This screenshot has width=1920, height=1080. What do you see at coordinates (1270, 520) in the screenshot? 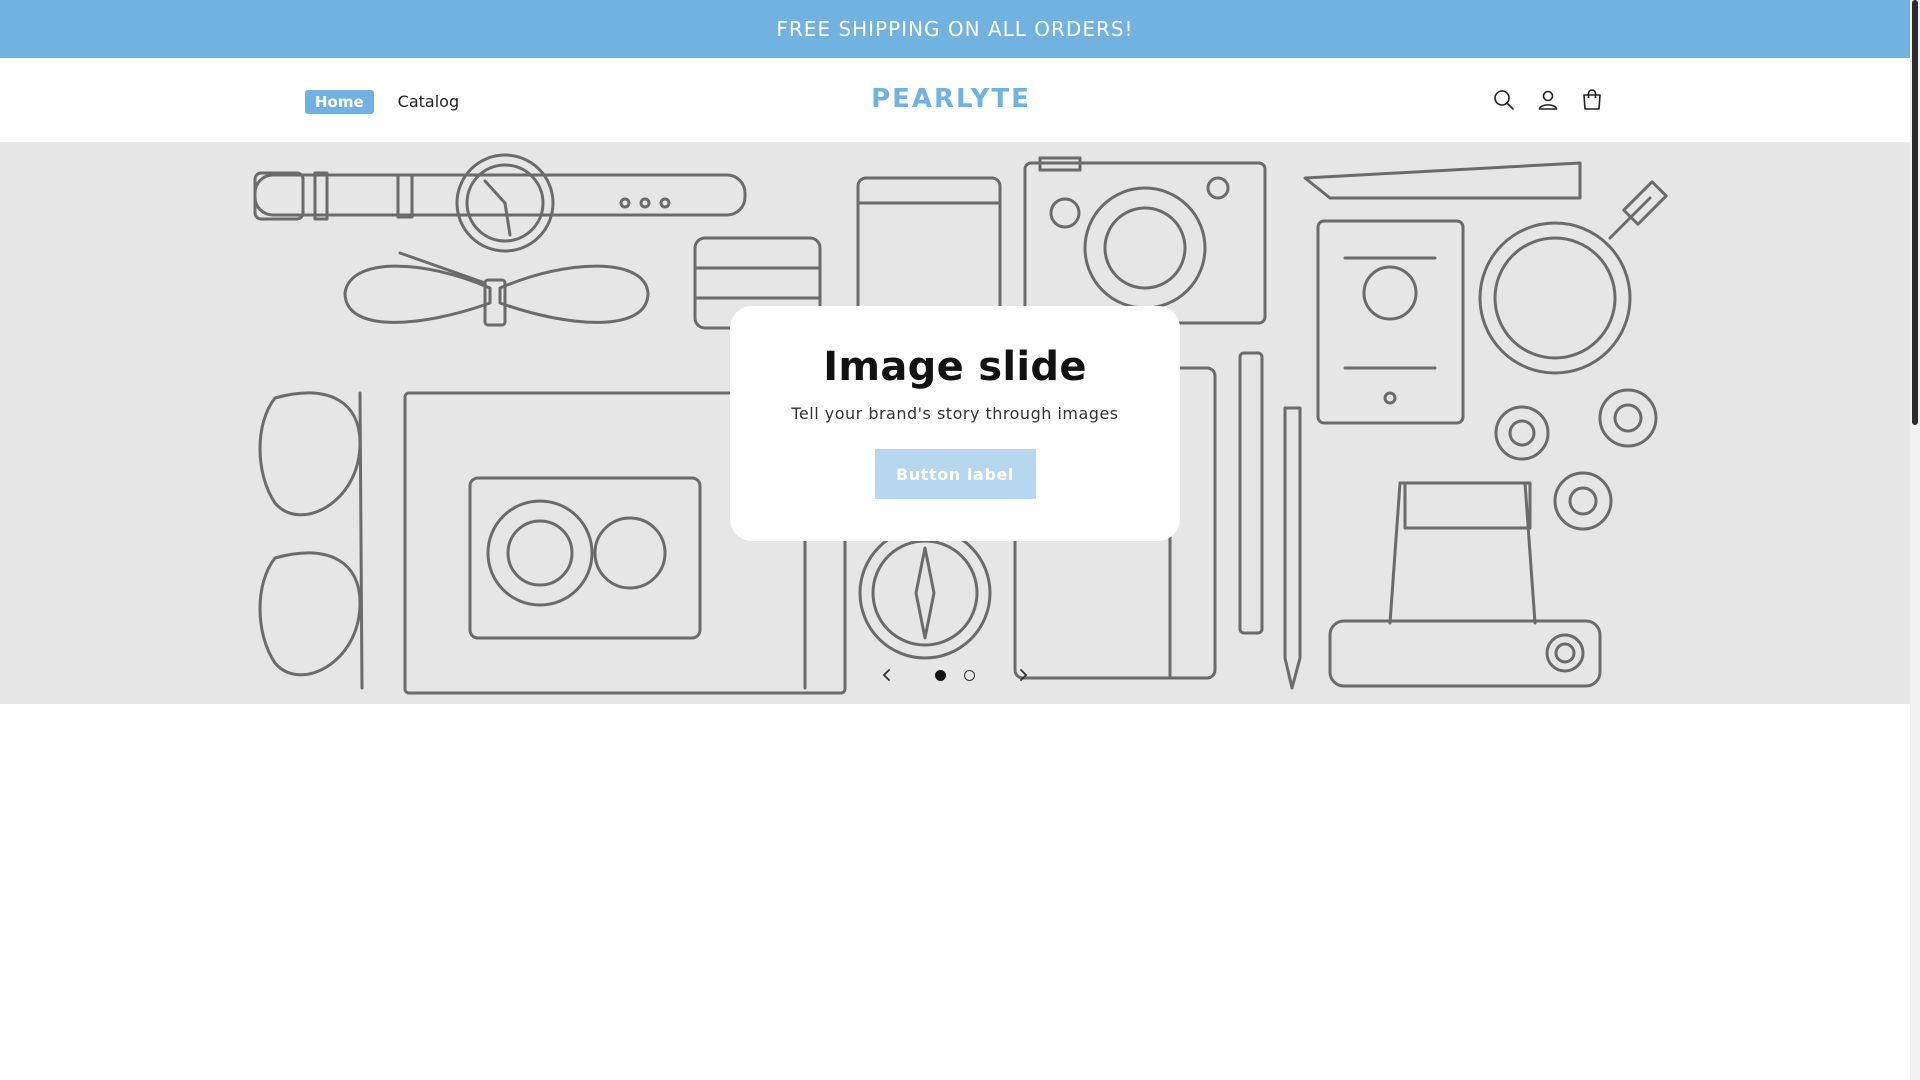
I see `pens-illustration` at bounding box center [1270, 520].